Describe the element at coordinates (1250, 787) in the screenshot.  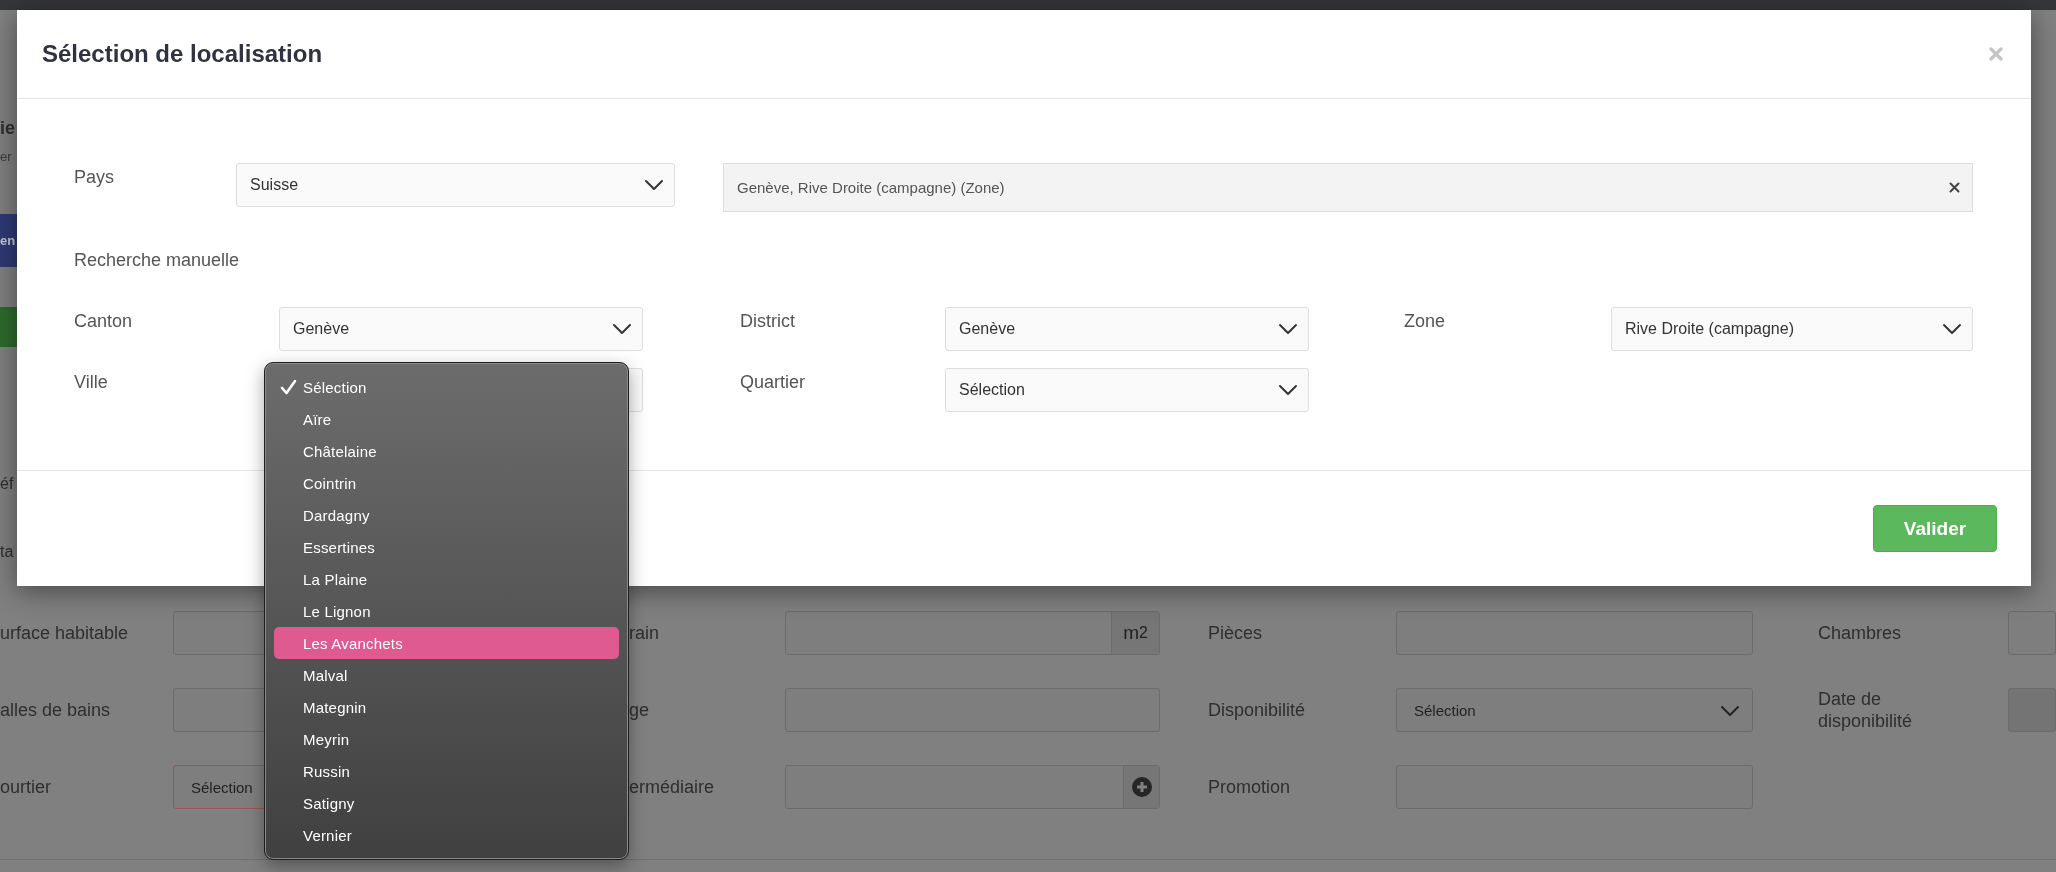
I see `field-label: Promotion` at that location.